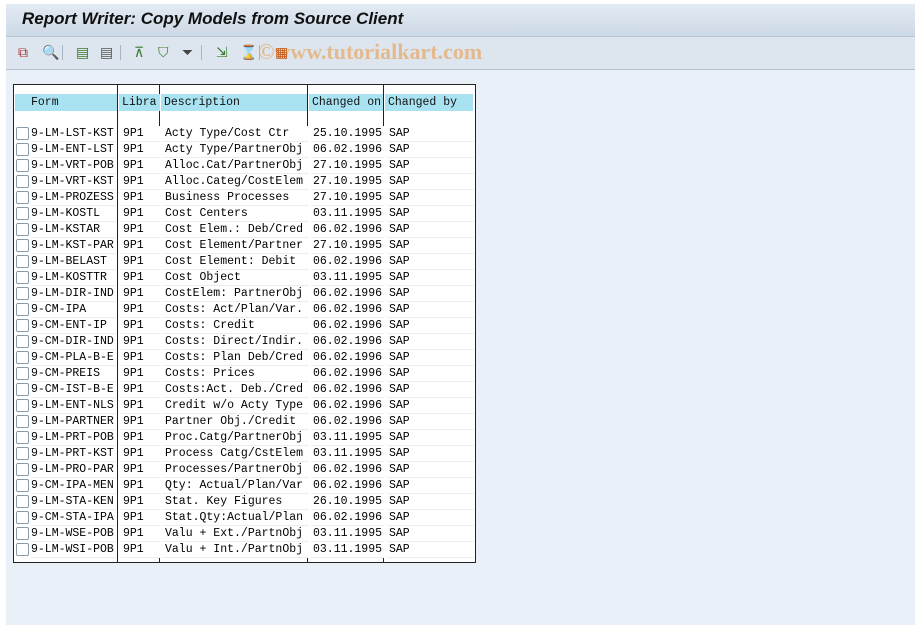  I want to click on find-icon: 🔍, so click(50, 52).